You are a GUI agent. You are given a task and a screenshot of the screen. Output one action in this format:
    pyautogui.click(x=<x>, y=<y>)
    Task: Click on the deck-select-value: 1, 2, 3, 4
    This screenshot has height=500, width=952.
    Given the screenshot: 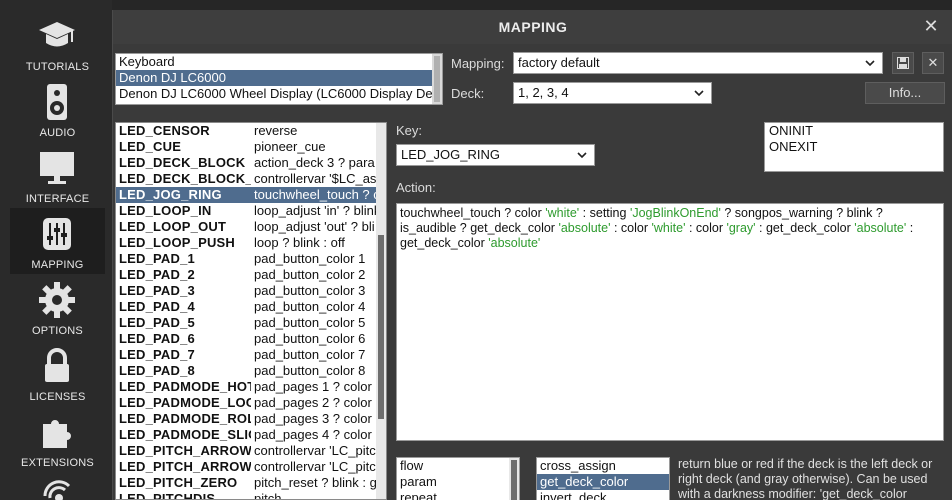 What is the action you would take?
    pyautogui.click(x=543, y=92)
    